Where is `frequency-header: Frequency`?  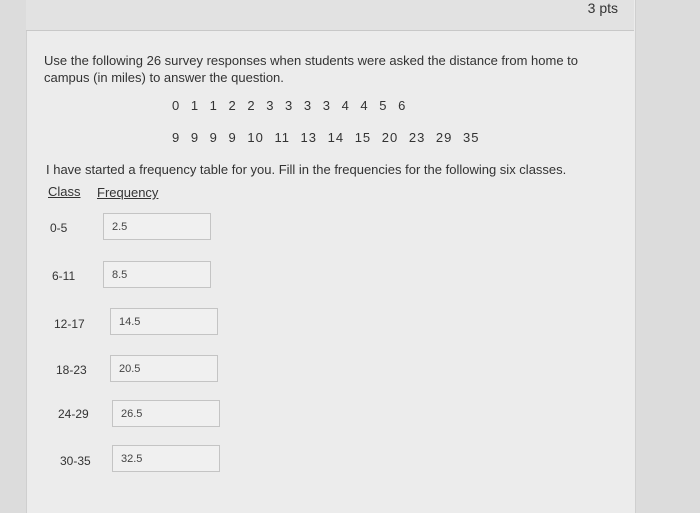
frequency-header: Frequency is located at coordinates (128, 192).